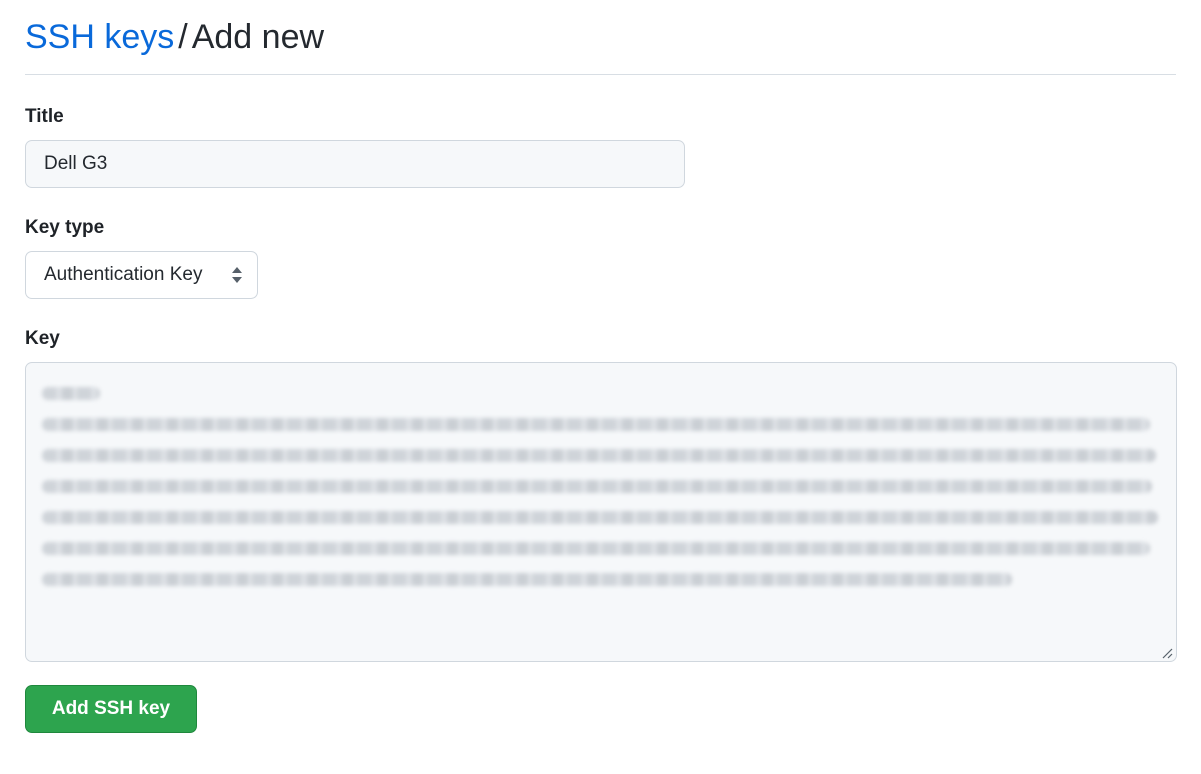 The image size is (1201, 774). What do you see at coordinates (258, 37) in the screenshot?
I see `breadcrumb-current: Add new` at bounding box center [258, 37].